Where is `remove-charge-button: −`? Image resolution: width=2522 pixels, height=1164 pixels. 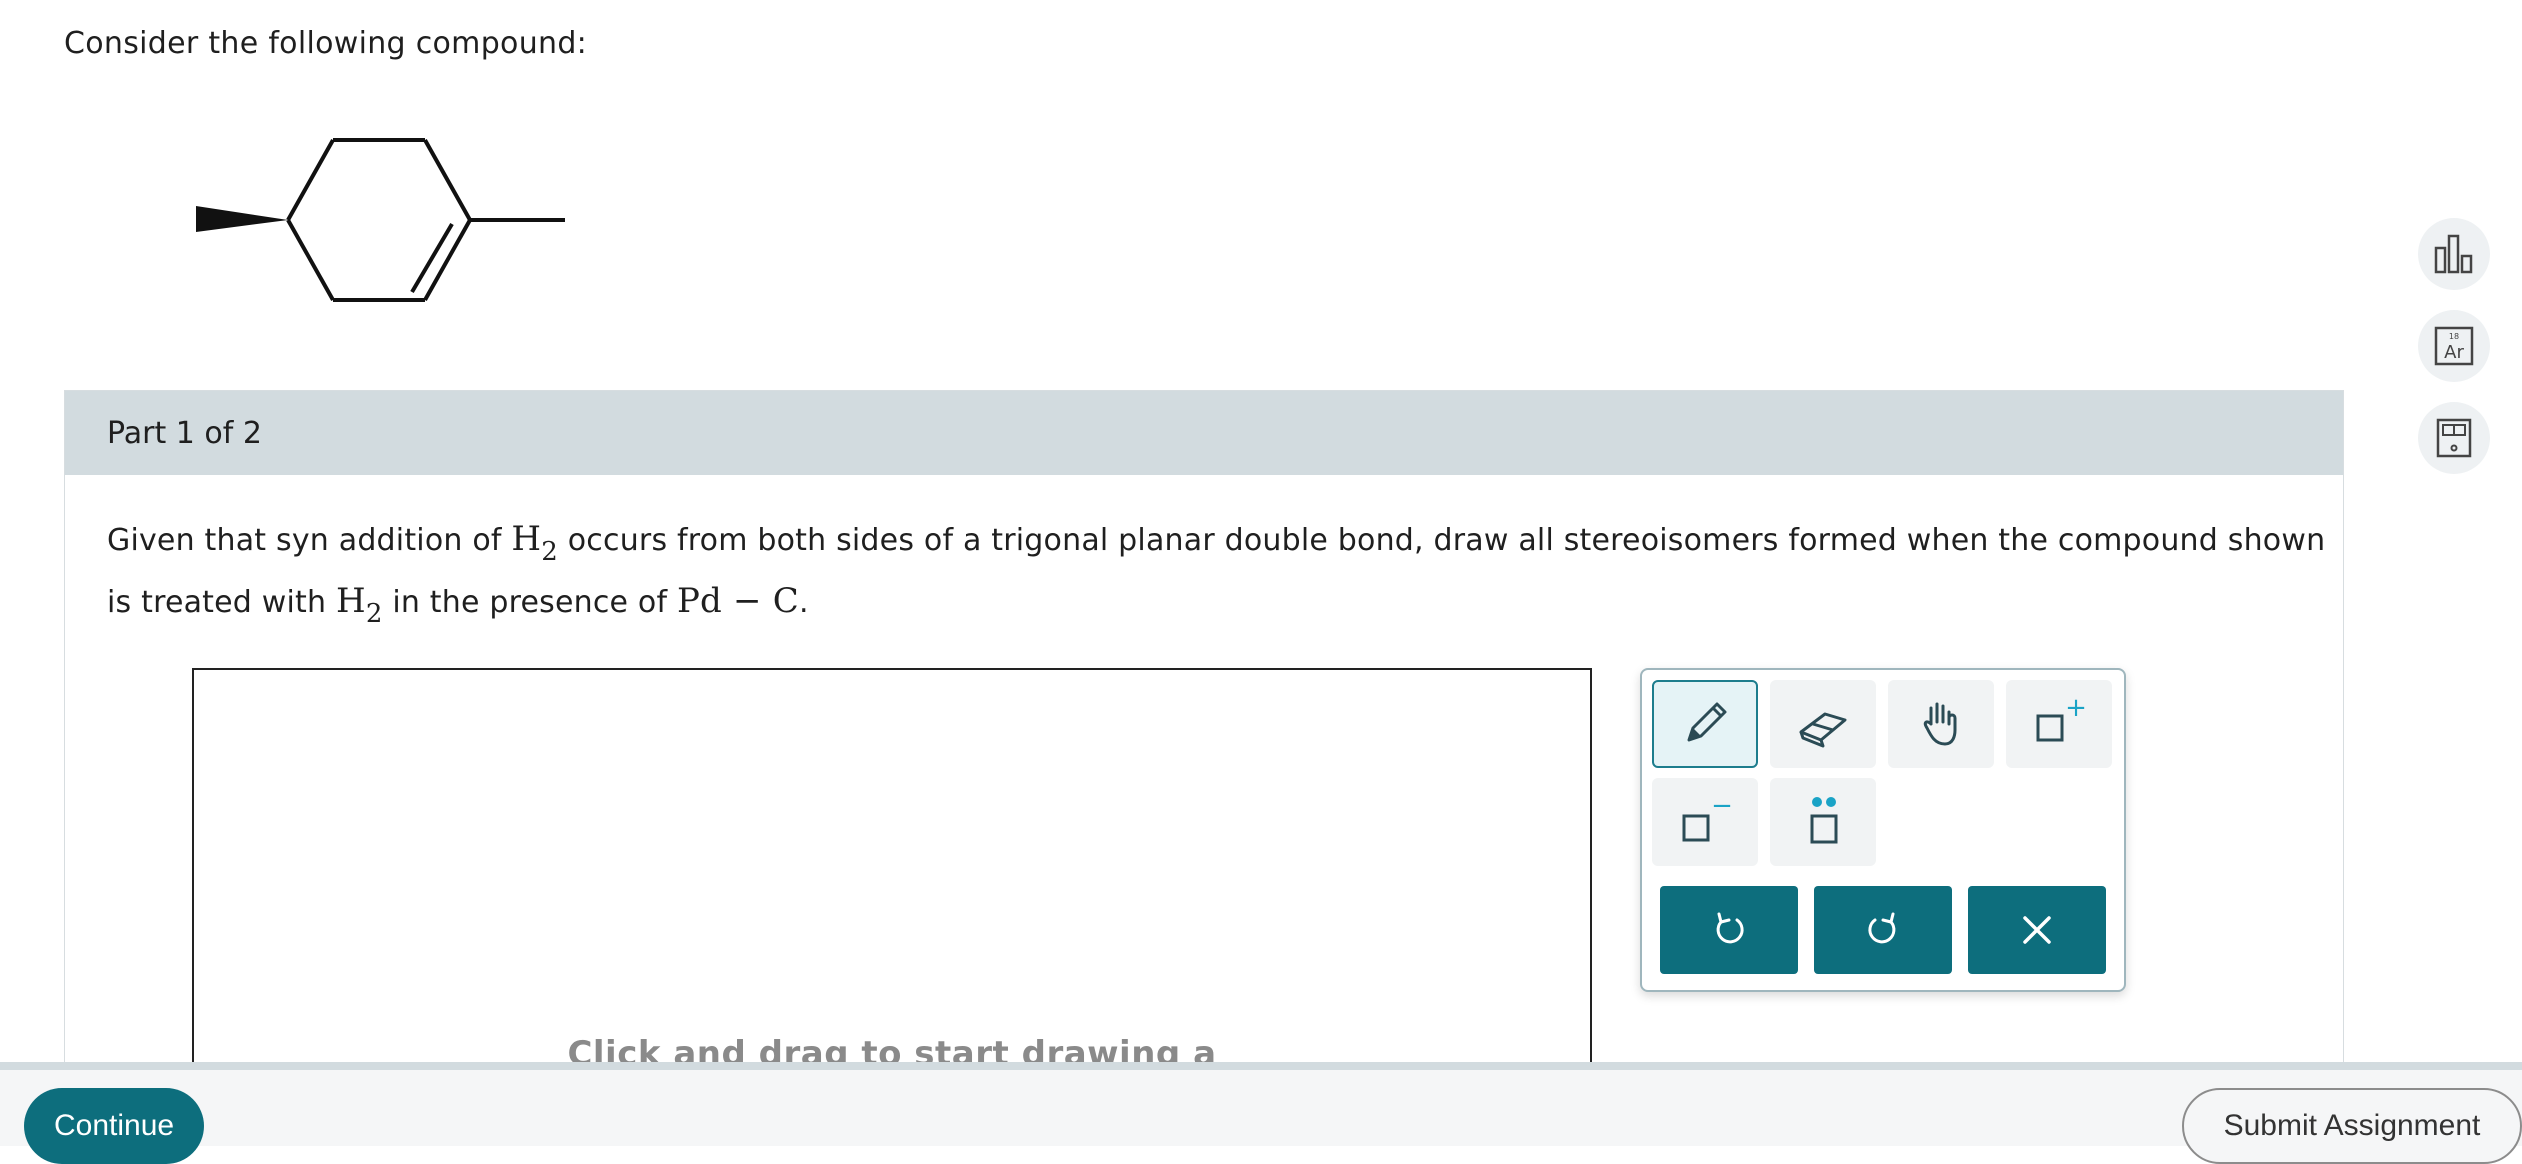
remove-charge-button: − is located at coordinates (1705, 822).